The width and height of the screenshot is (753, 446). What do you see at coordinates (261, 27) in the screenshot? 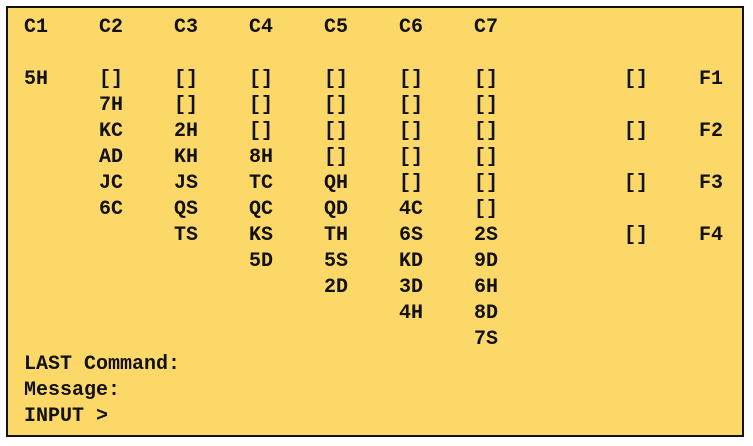
I see `column-header-c4: C4` at bounding box center [261, 27].